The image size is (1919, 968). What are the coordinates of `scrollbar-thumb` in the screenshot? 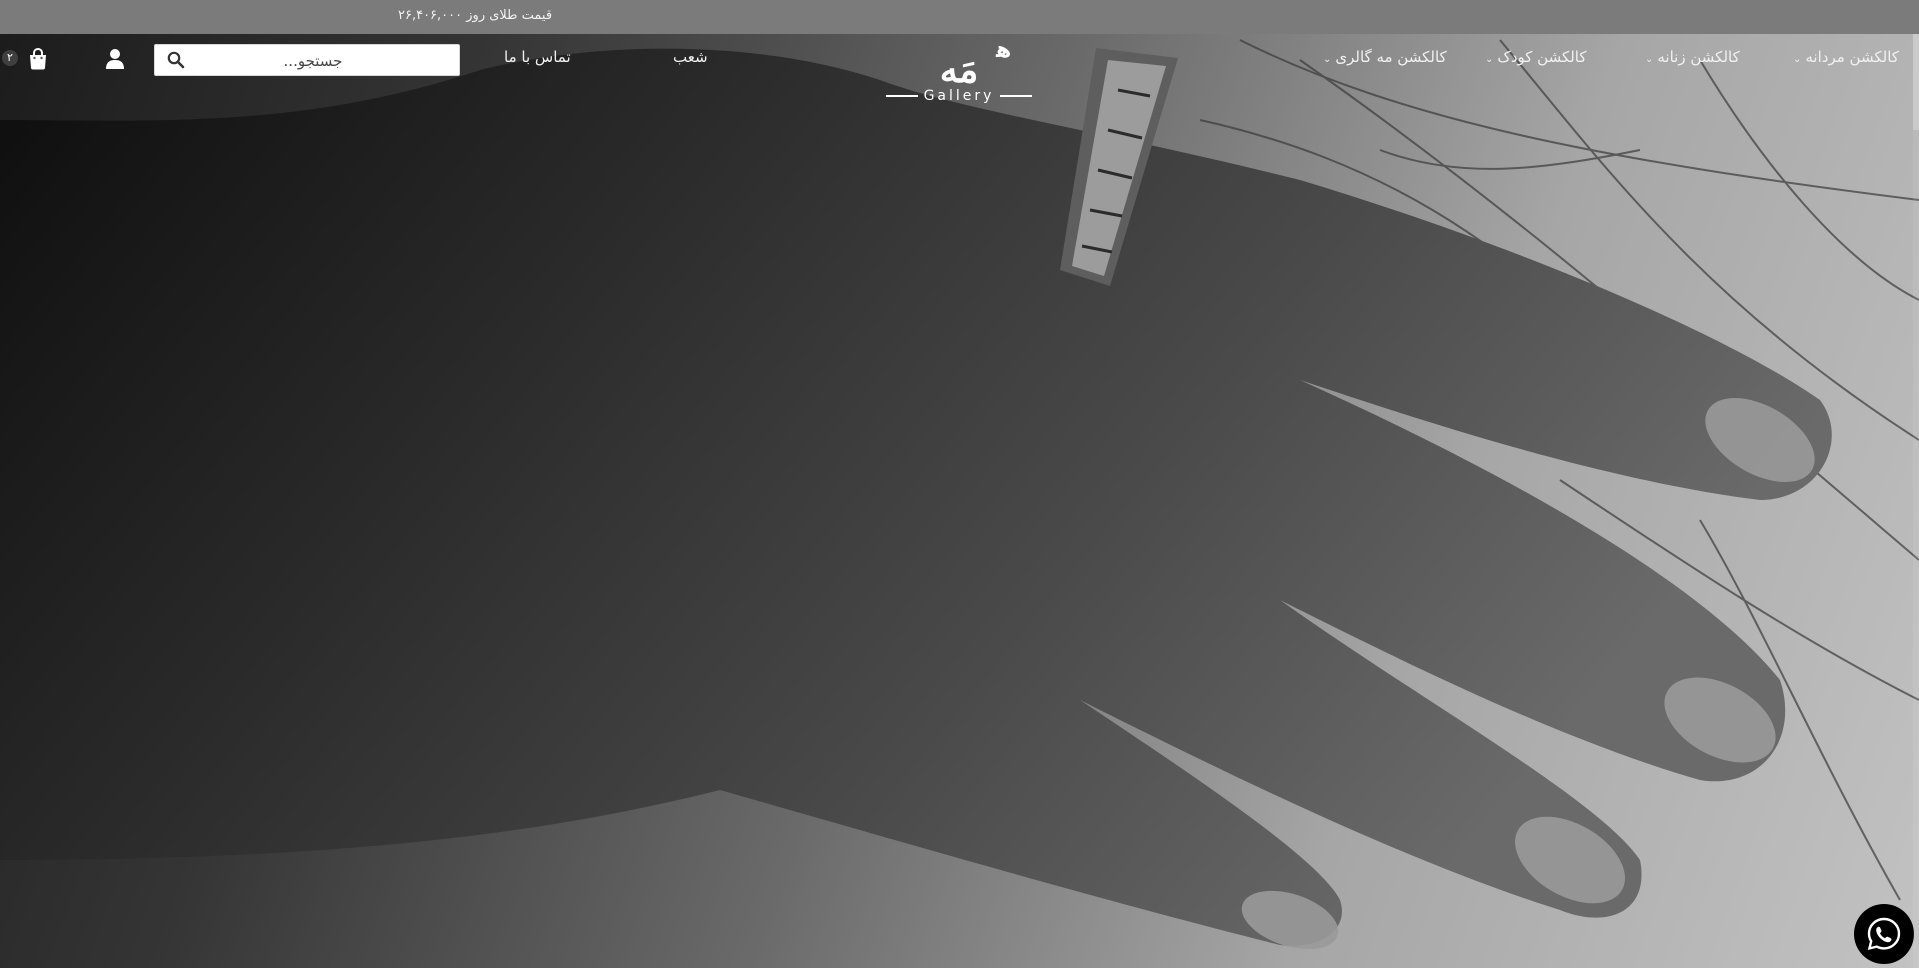 It's located at (1916, 82).